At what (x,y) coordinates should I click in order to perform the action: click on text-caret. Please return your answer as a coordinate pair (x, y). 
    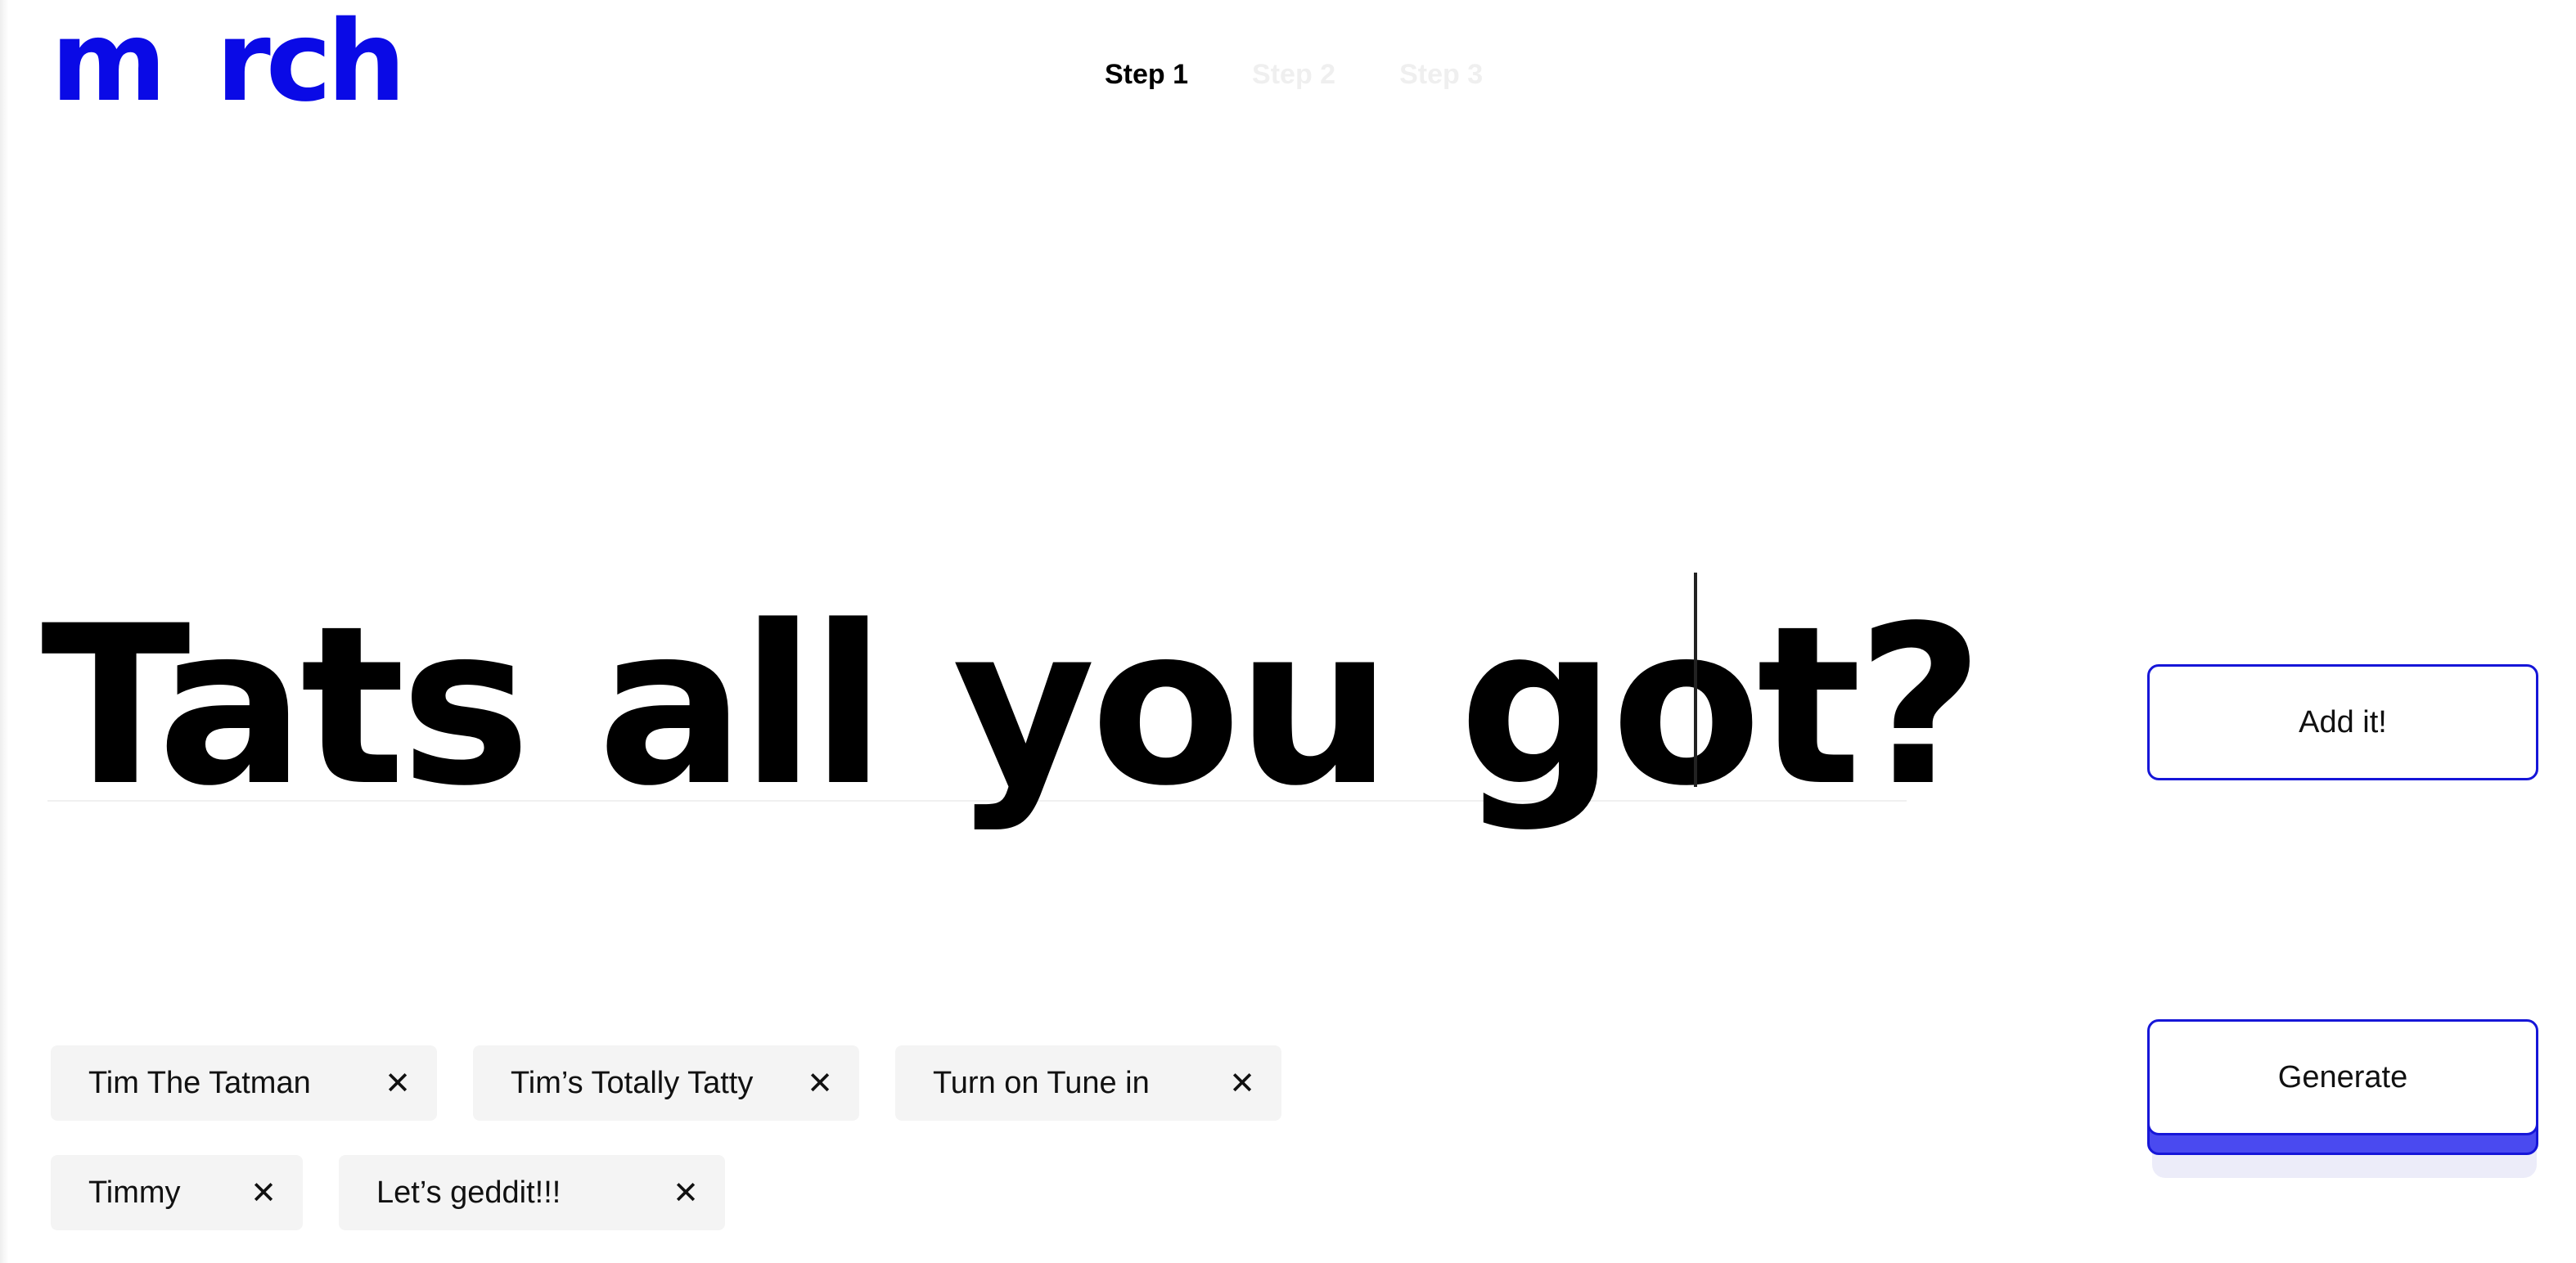
    Looking at the image, I should click on (1695, 680).